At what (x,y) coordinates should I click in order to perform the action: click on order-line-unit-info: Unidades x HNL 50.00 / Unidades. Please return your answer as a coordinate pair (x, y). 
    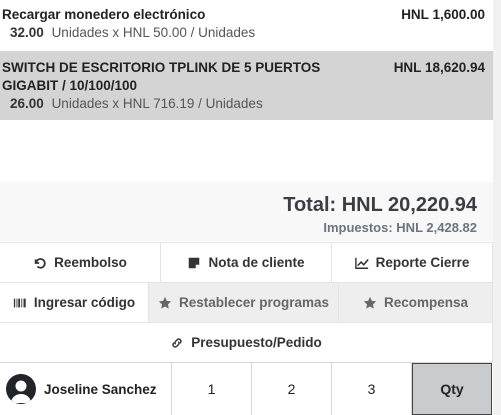
    Looking at the image, I should click on (153, 32).